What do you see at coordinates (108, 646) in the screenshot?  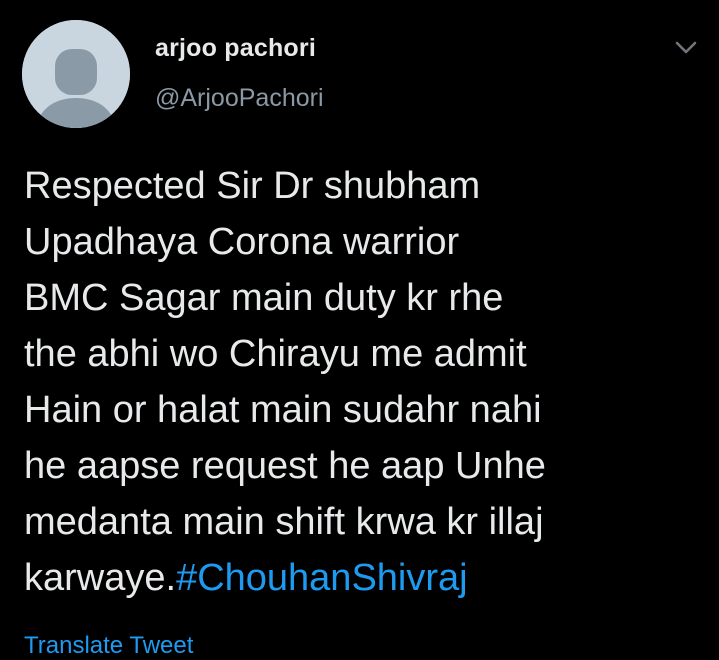 I see `translate-tweet-link: Translate Tweet` at bounding box center [108, 646].